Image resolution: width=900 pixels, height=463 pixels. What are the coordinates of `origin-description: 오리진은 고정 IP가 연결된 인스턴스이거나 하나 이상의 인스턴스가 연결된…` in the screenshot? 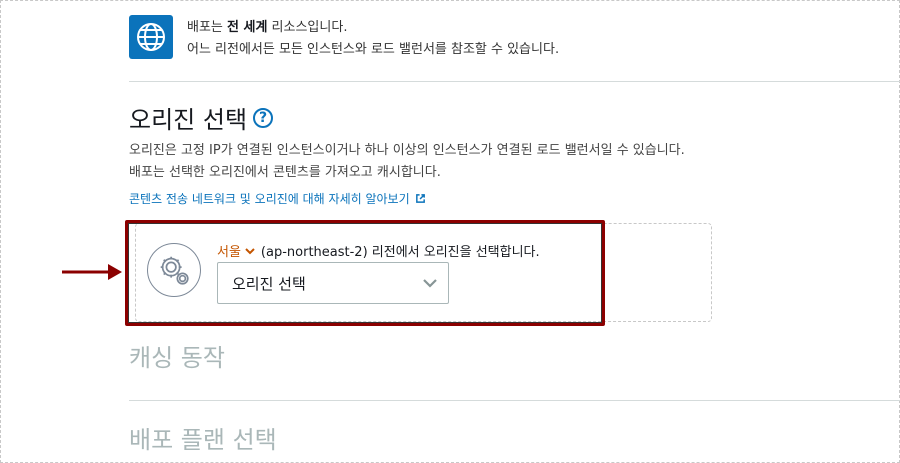 It's located at (407, 161).